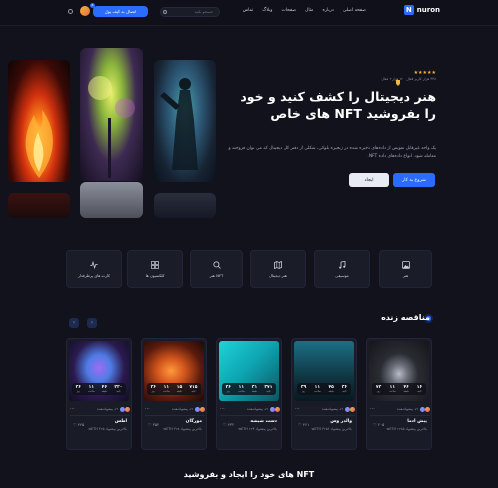 Image resolution: width=498 pixels, height=488 pixels. I want to click on category-trending: کارت های پرطرفدار, so click(94, 269).